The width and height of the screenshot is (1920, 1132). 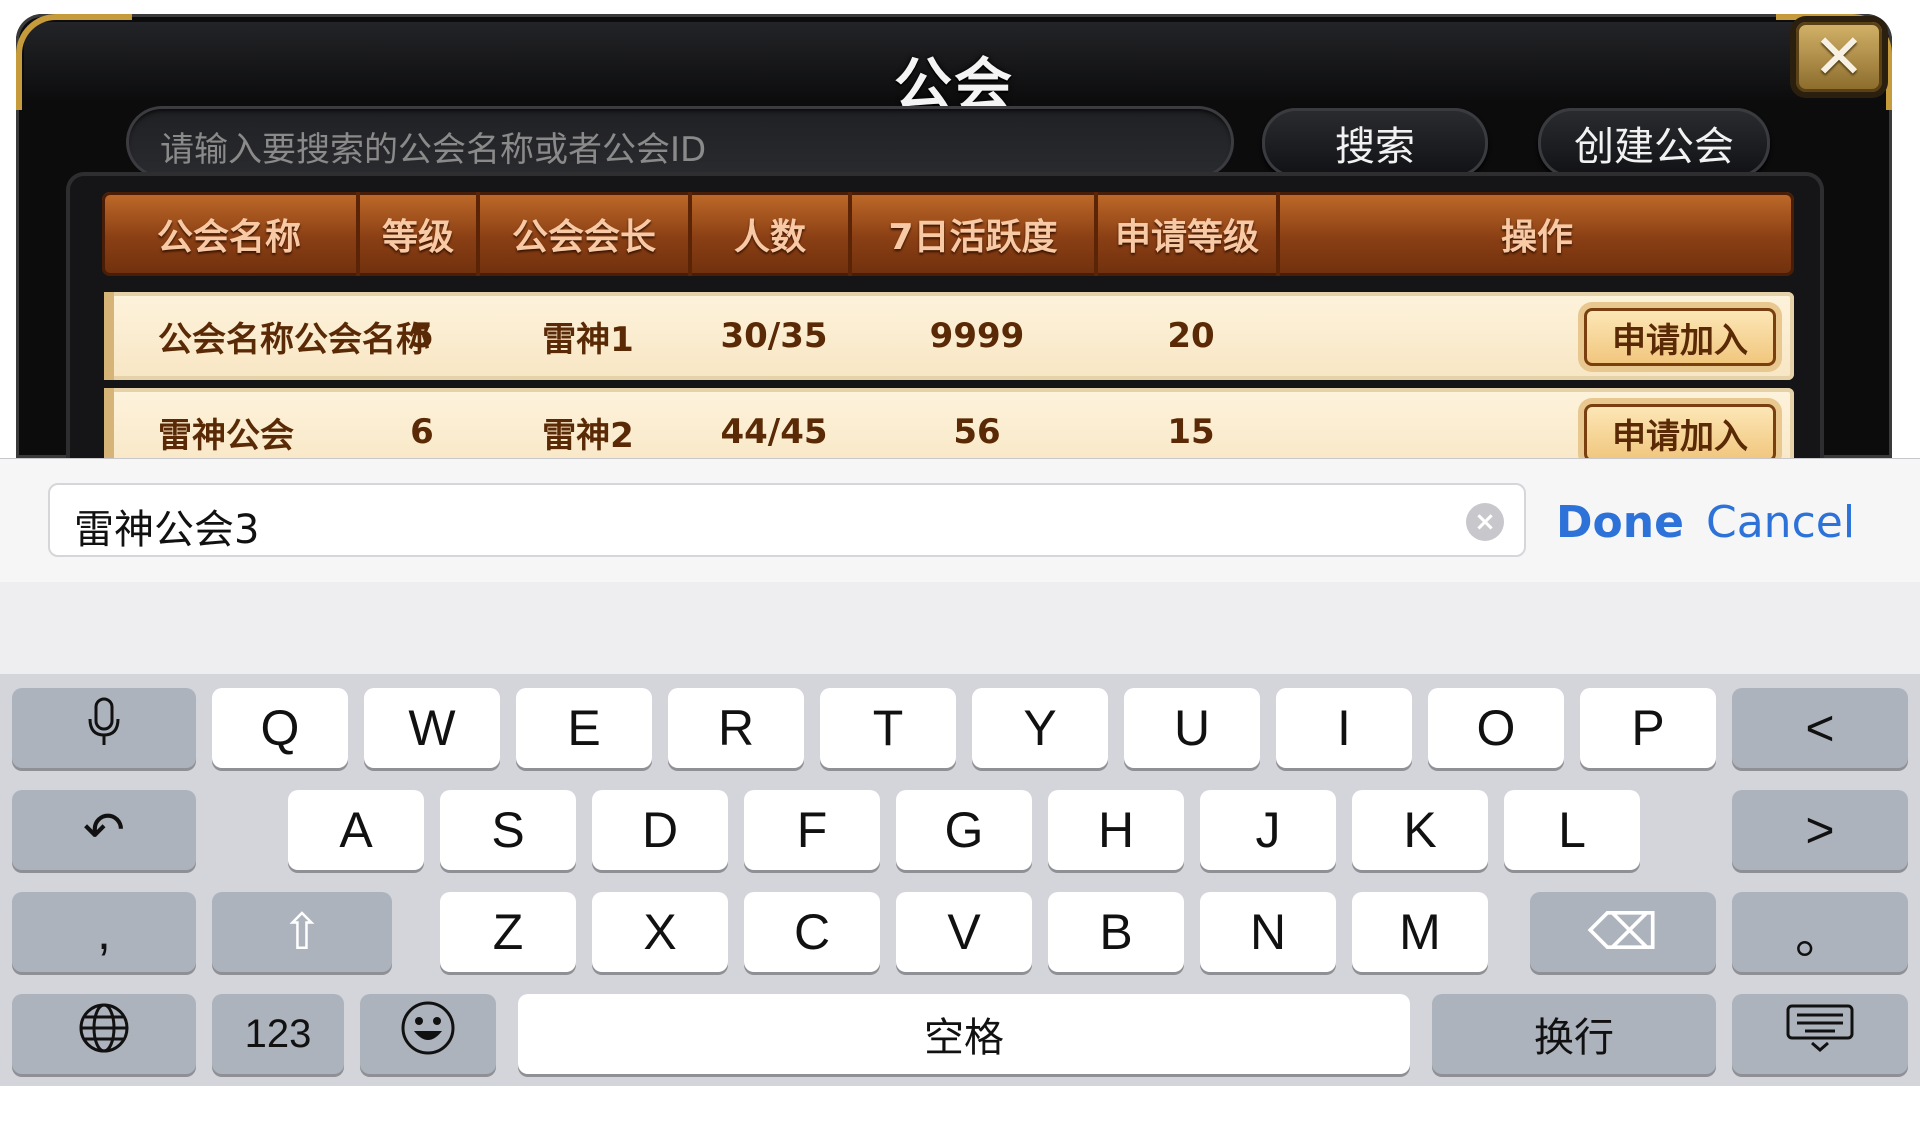 I want to click on right-arrow-key: >, so click(x=1820, y=830).